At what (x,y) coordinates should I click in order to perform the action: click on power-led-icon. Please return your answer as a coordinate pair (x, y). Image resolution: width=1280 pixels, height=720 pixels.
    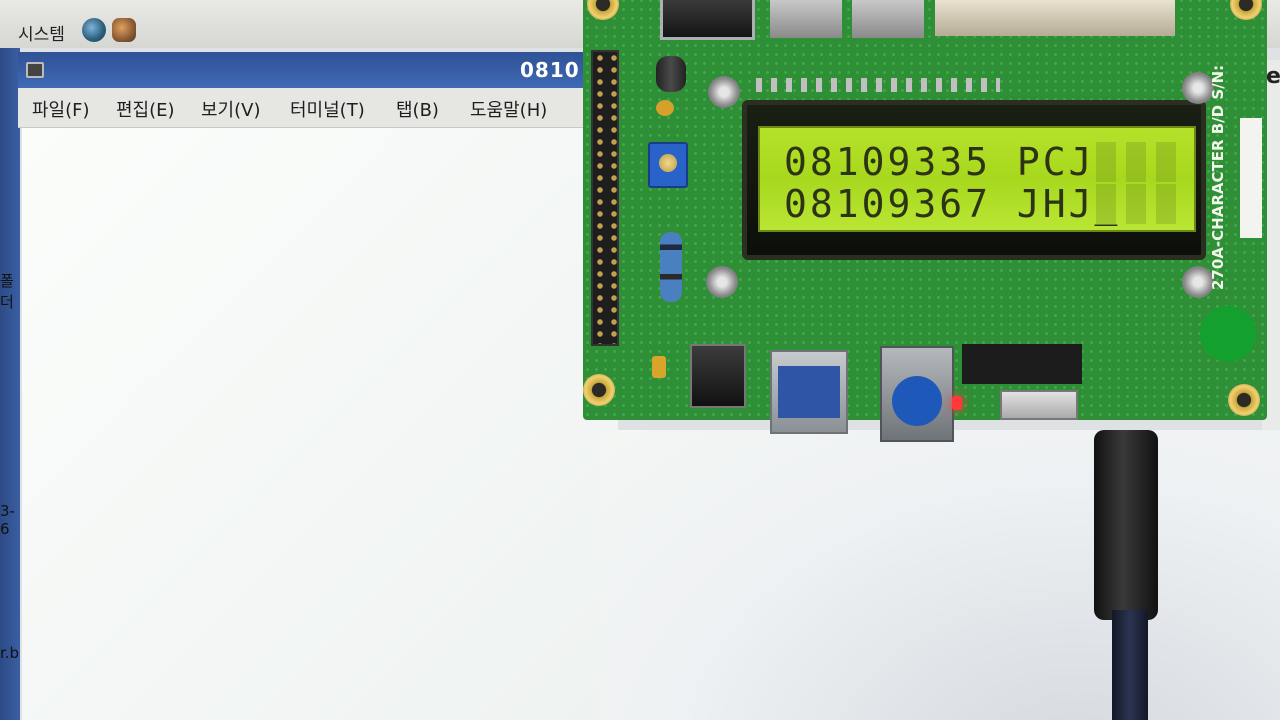
    Looking at the image, I should click on (957, 403).